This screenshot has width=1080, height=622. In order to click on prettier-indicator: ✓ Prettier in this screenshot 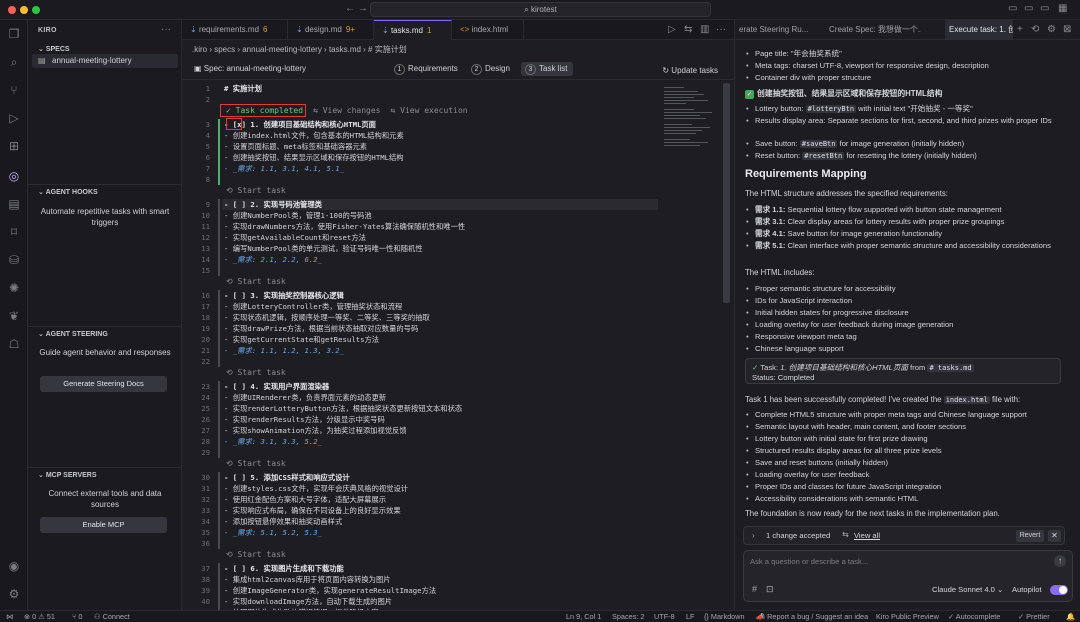, I will do `click(1034, 616)`.